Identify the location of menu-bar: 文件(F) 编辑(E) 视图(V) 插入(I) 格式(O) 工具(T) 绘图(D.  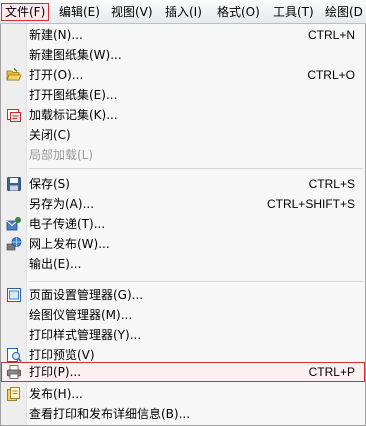
(183, 12).